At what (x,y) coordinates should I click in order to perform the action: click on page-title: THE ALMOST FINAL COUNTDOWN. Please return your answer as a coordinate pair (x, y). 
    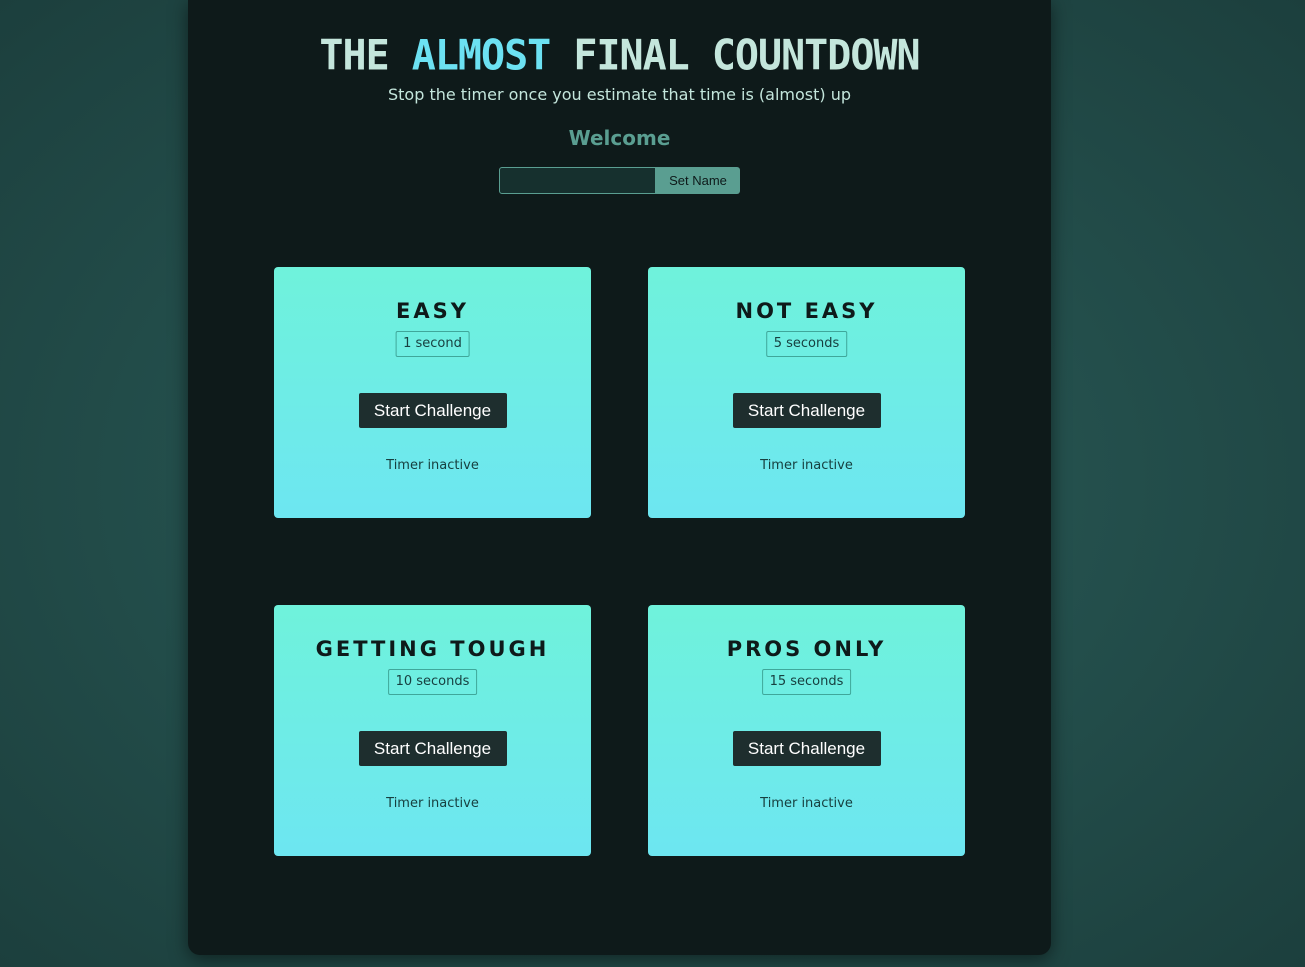
    Looking at the image, I should click on (619, 56).